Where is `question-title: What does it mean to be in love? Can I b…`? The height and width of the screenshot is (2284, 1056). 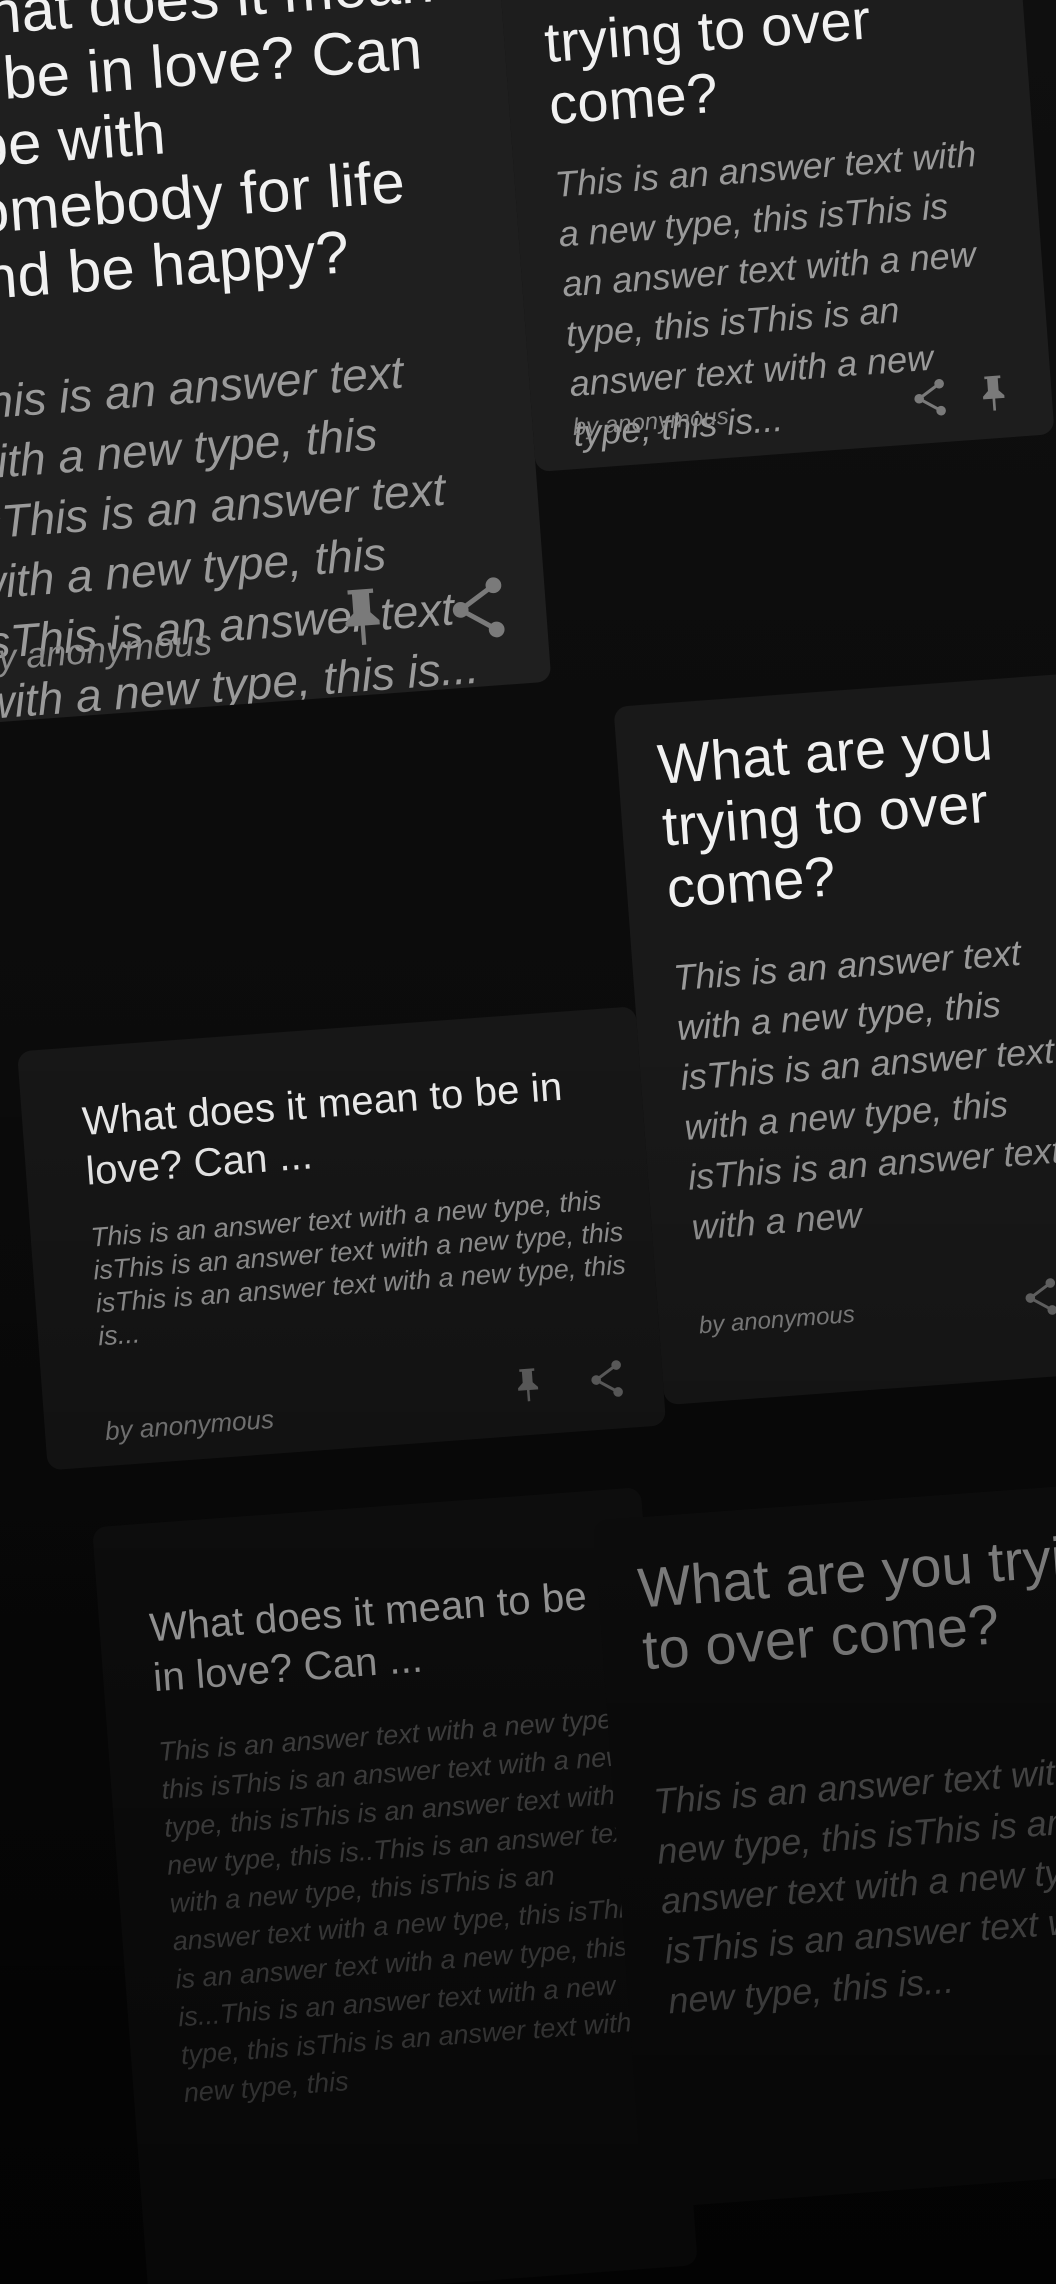
question-title: What does it mean to be in love? Can I b… is located at coordinates (218, 157).